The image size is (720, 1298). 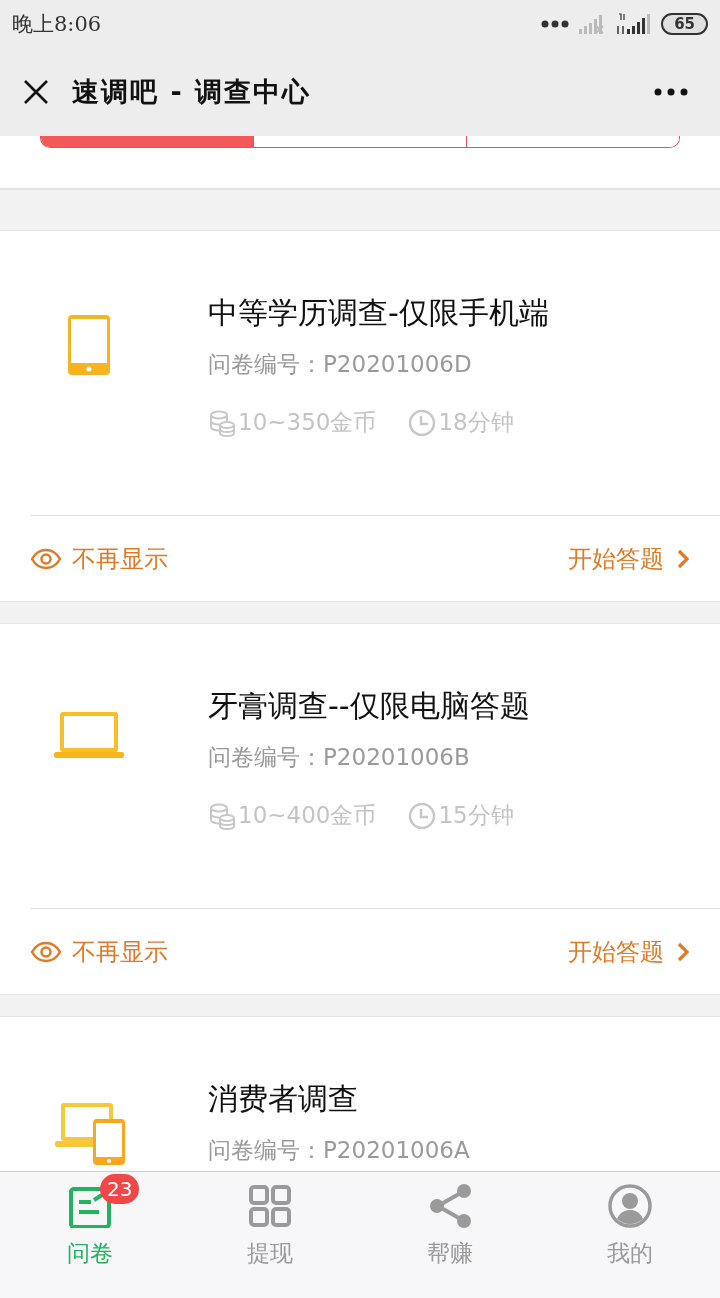 I want to click on tab-item: 23 问卷, so click(x=90, y=1235).